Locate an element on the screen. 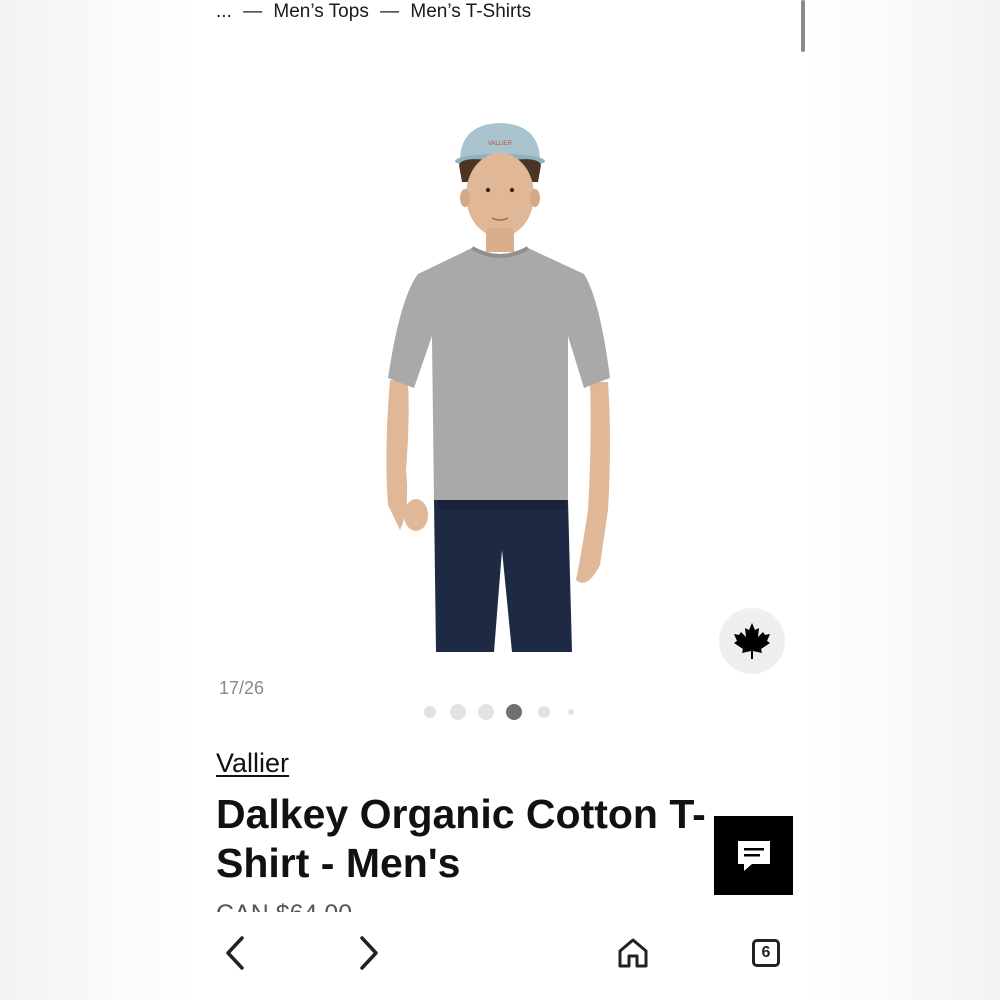 This screenshot has width=1000, height=1000. tabs-button: 6 is located at coordinates (766, 953).